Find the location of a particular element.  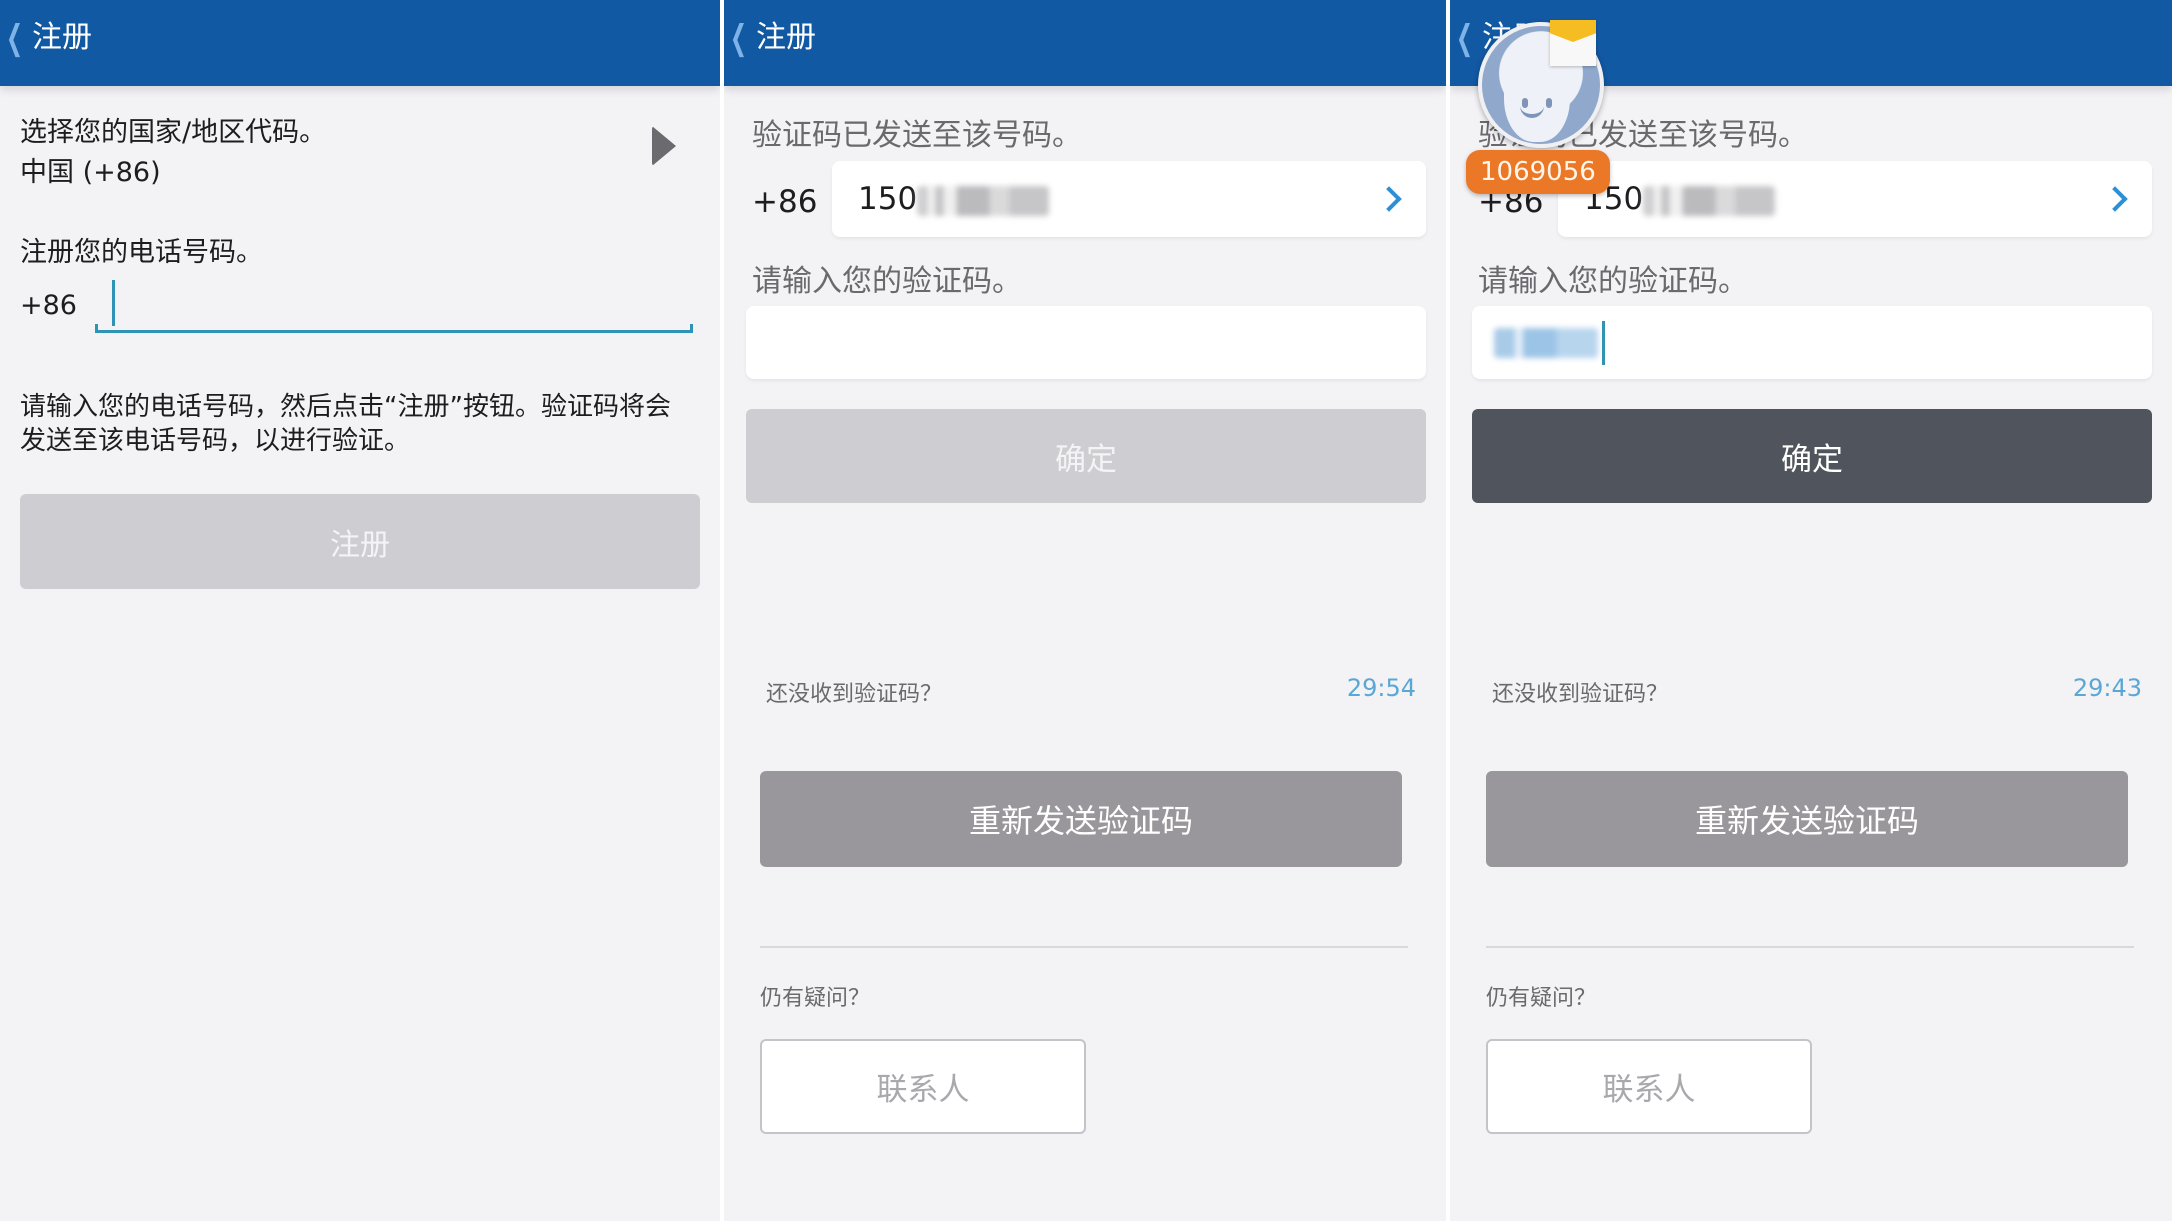

phone-prefix: 150 is located at coordinates (888, 199).